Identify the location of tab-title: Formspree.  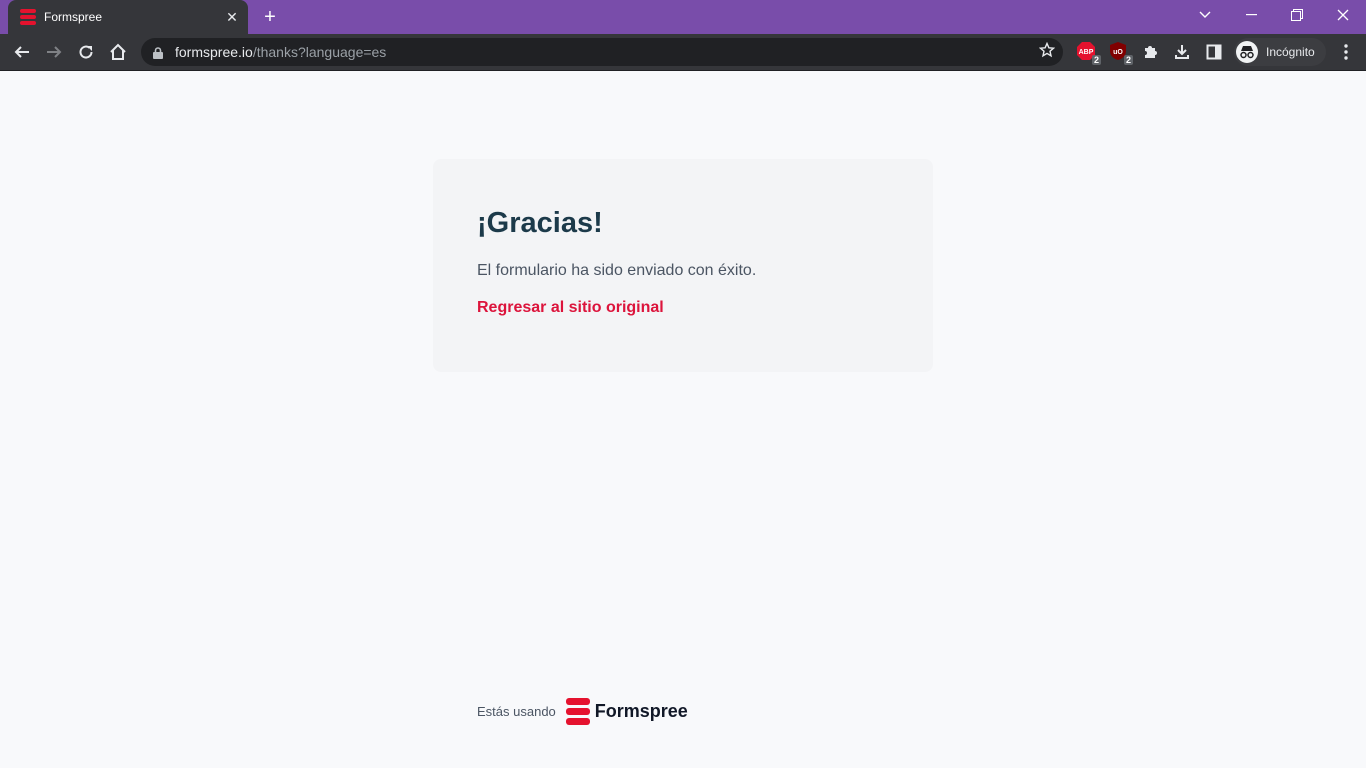
(73, 17).